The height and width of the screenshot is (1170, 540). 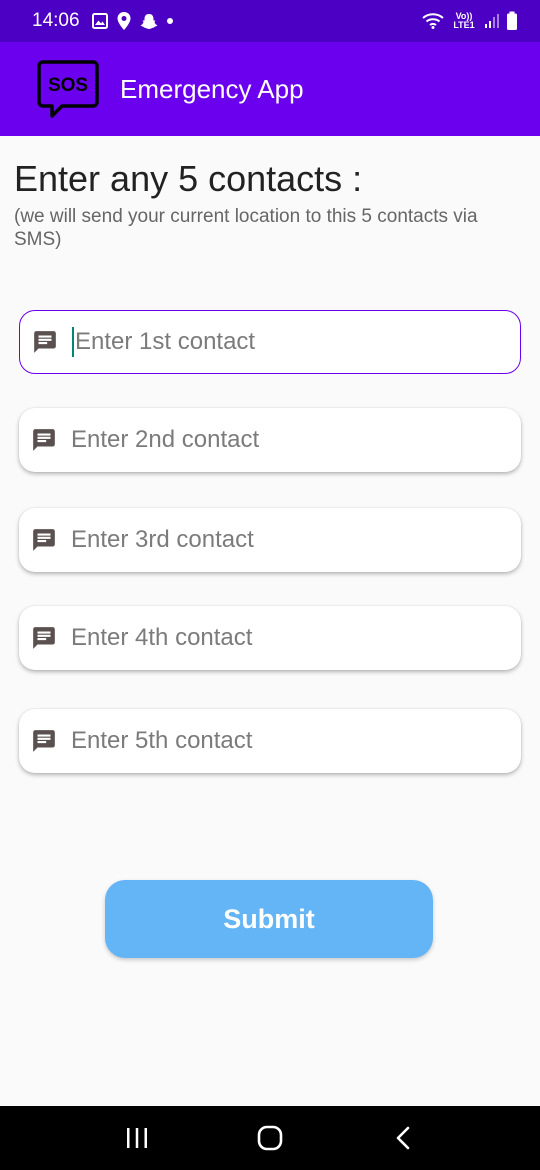 I want to click on recent-apps-button, so click(x=137, y=1138).